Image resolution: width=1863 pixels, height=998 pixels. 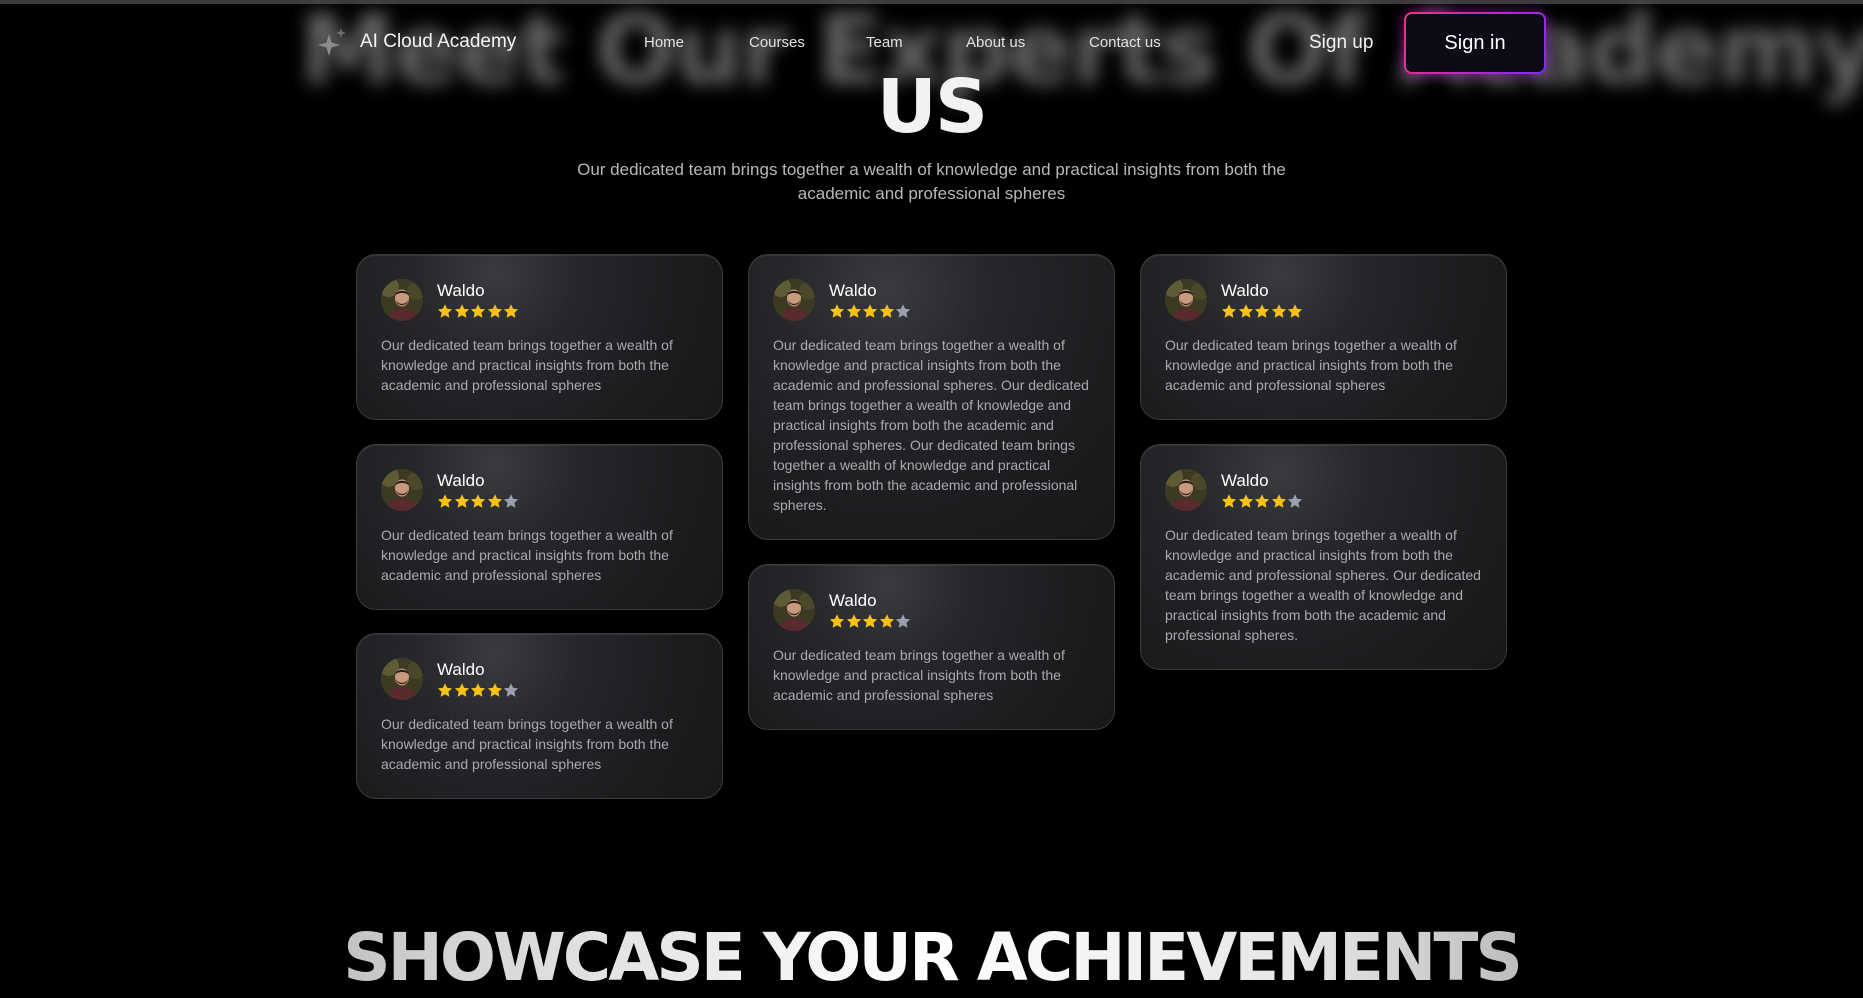 What do you see at coordinates (1125, 42) in the screenshot?
I see `nav-link-contact-us: Contact us` at bounding box center [1125, 42].